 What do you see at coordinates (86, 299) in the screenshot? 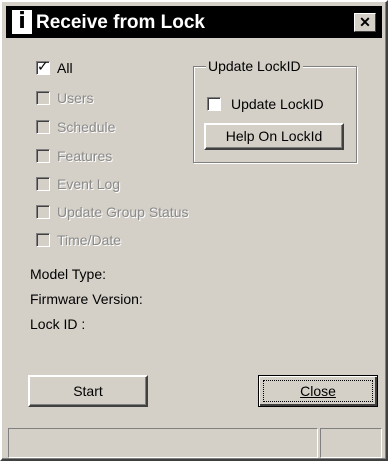
I see `firmware-version-label: Firmware Version:` at bounding box center [86, 299].